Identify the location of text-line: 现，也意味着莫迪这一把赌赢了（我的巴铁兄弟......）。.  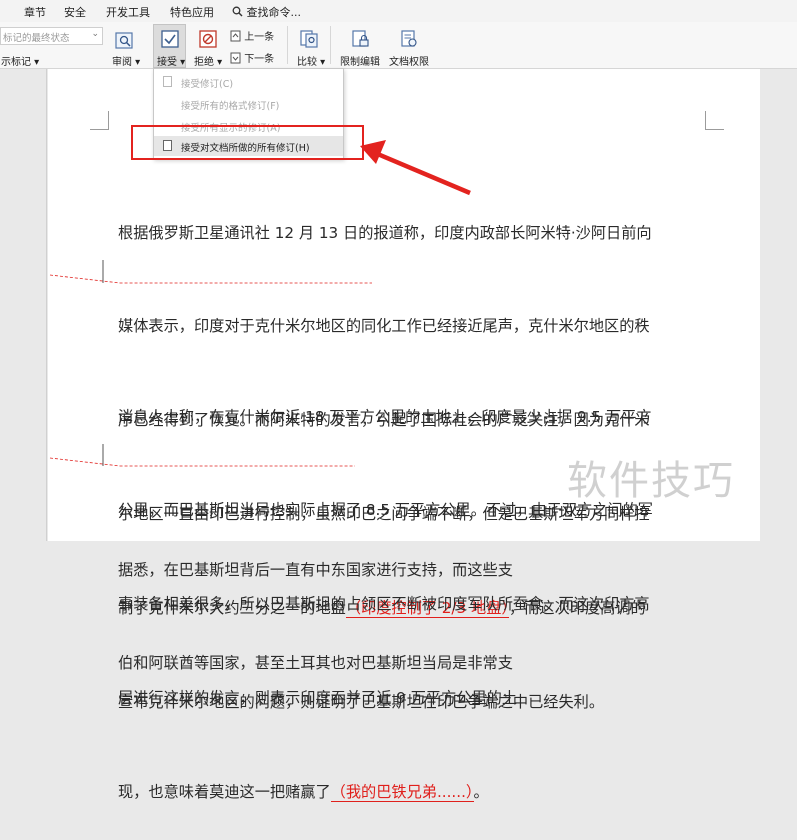
(385, 792).